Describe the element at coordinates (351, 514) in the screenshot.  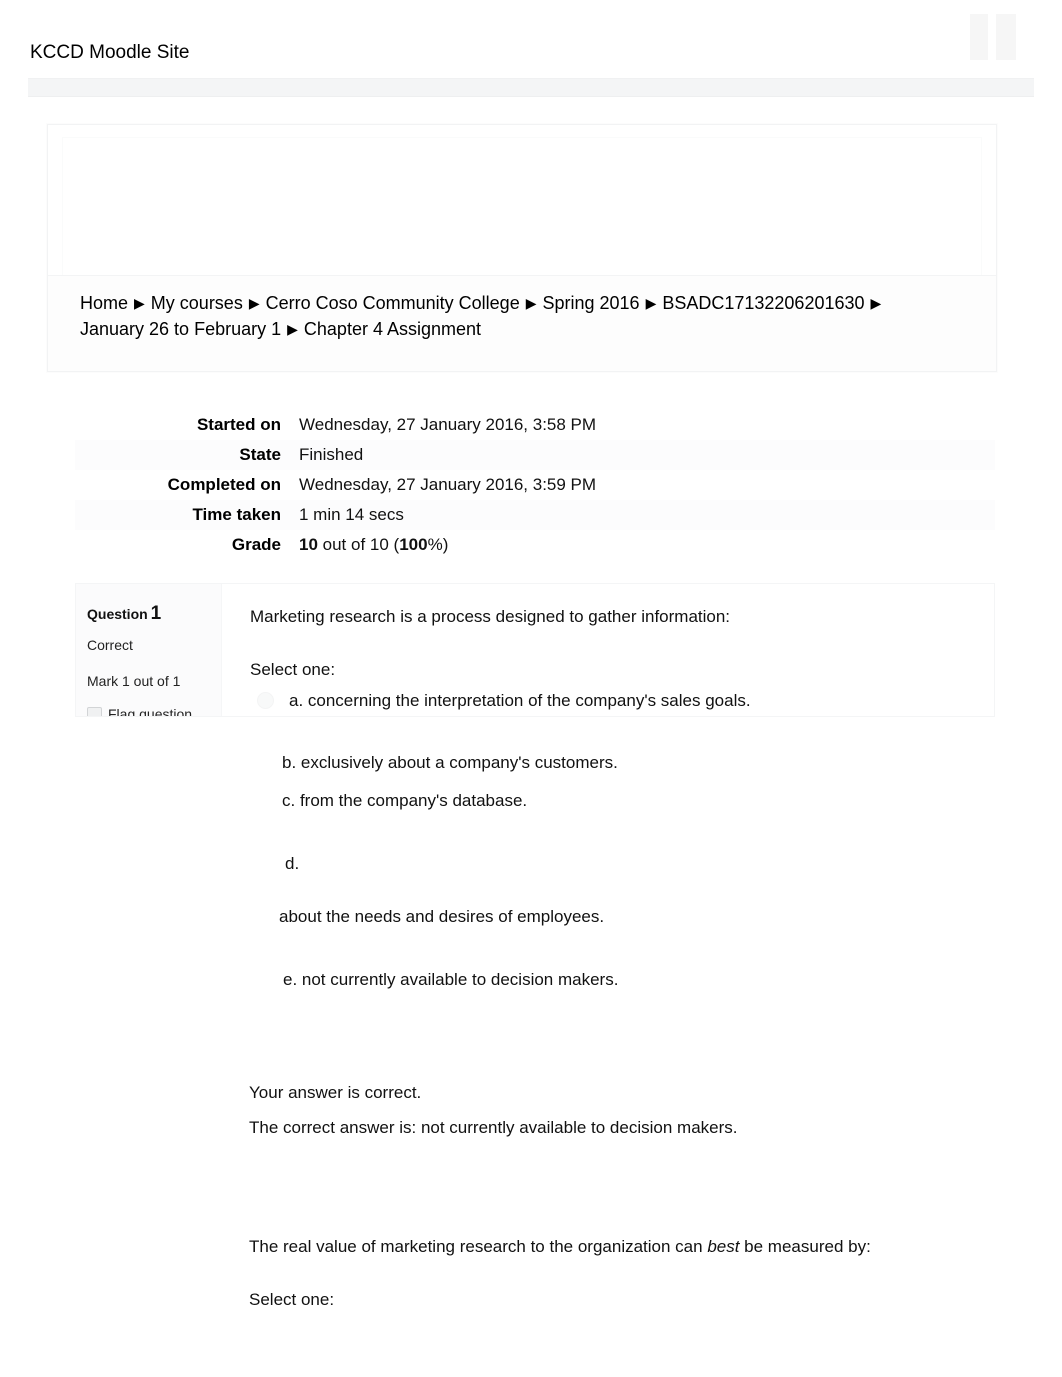
I see `summary-value-time-taken: 1 min 14 secs` at that location.